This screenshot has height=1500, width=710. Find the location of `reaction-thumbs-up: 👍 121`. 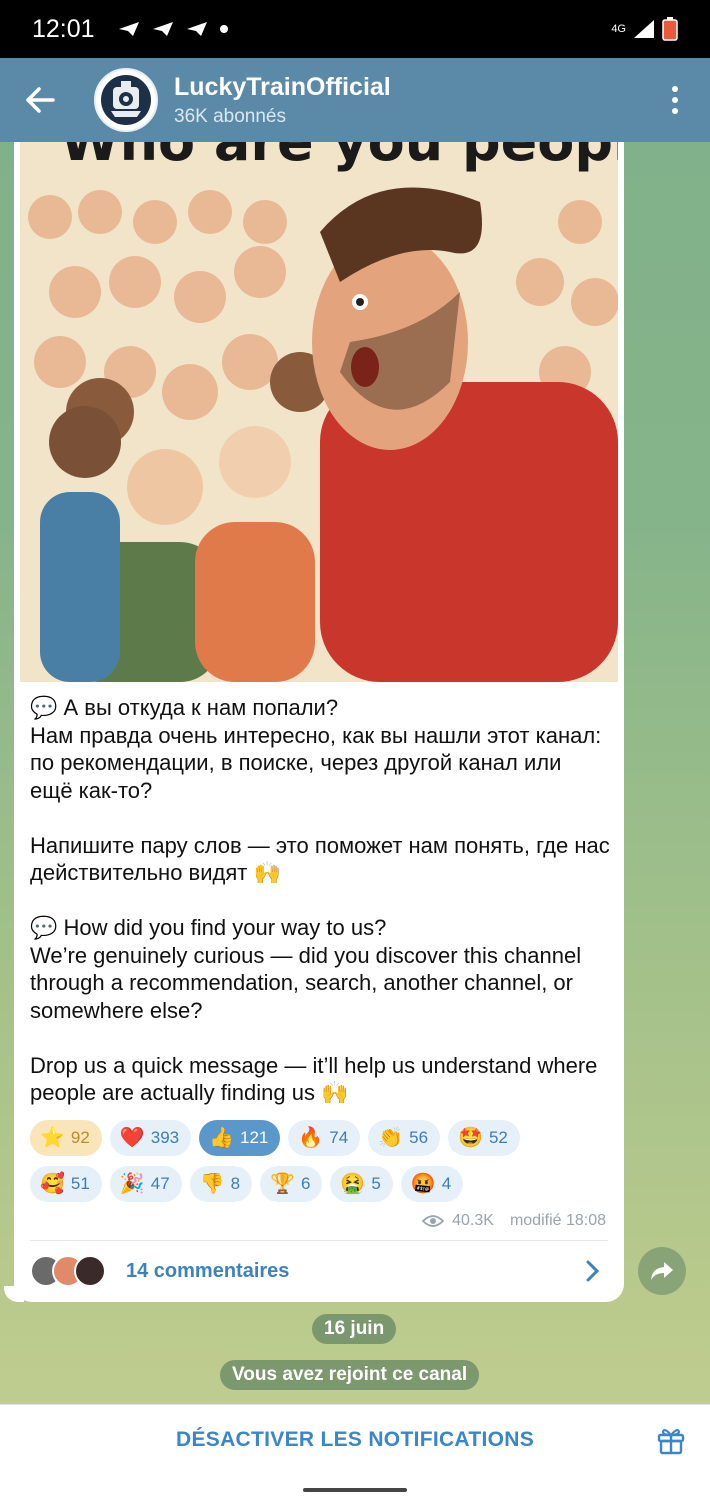

reaction-thumbs-up: 👍 121 is located at coordinates (240, 1138).